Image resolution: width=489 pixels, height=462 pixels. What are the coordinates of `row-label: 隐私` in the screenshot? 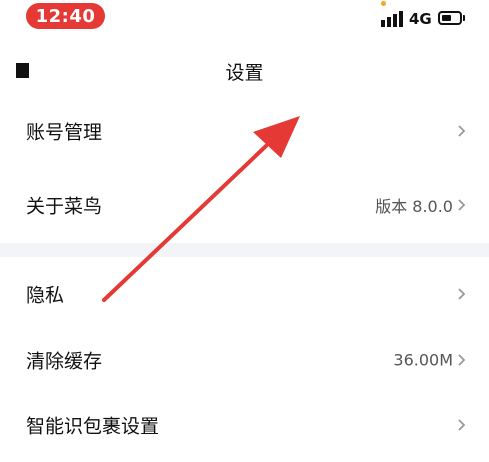 It's located at (45, 295).